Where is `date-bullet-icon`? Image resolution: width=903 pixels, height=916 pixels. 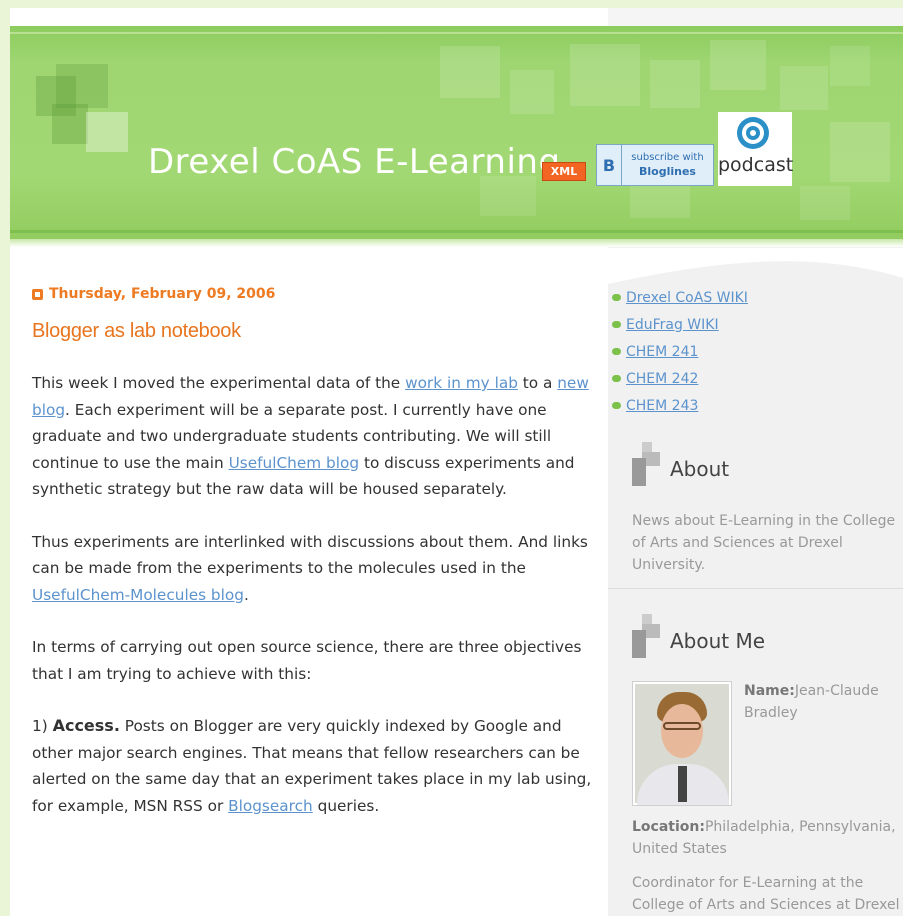
date-bullet-icon is located at coordinates (37, 294).